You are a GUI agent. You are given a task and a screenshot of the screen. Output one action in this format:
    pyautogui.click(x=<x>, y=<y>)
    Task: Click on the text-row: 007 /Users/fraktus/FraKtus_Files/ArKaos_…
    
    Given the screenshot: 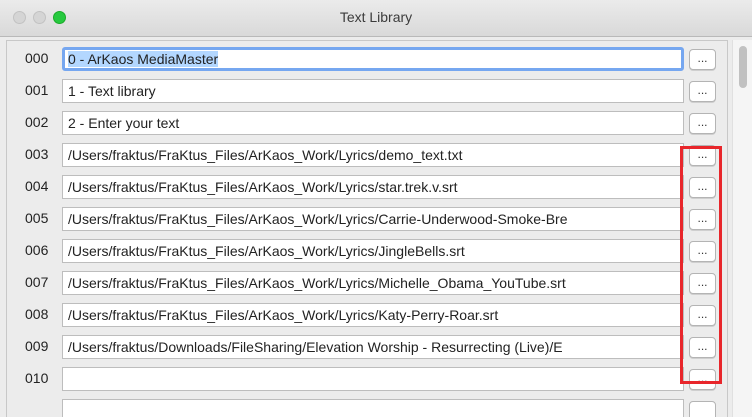 What is the action you would take?
    pyautogui.click(x=367, y=283)
    